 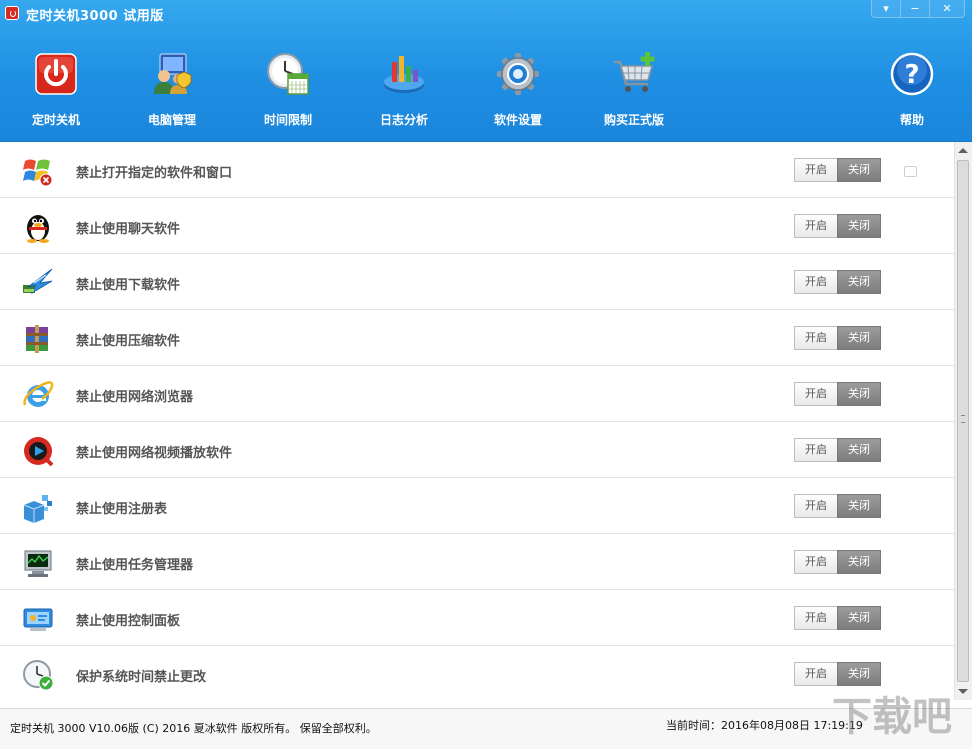 I want to click on toolbar-log-analysis-button: 日志分析, so click(x=404, y=87).